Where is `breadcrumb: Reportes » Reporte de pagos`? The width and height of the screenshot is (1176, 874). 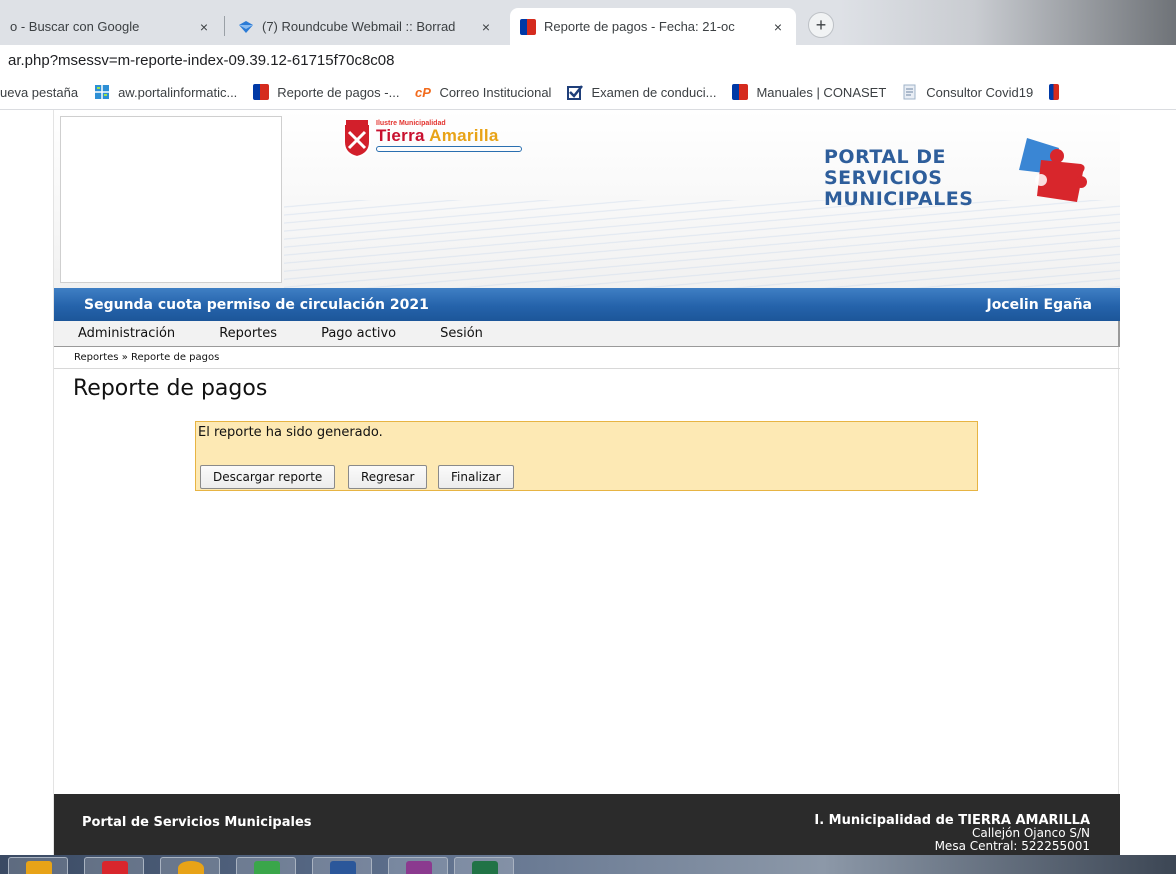 breadcrumb: Reportes » Reporte de pagos is located at coordinates (587, 358).